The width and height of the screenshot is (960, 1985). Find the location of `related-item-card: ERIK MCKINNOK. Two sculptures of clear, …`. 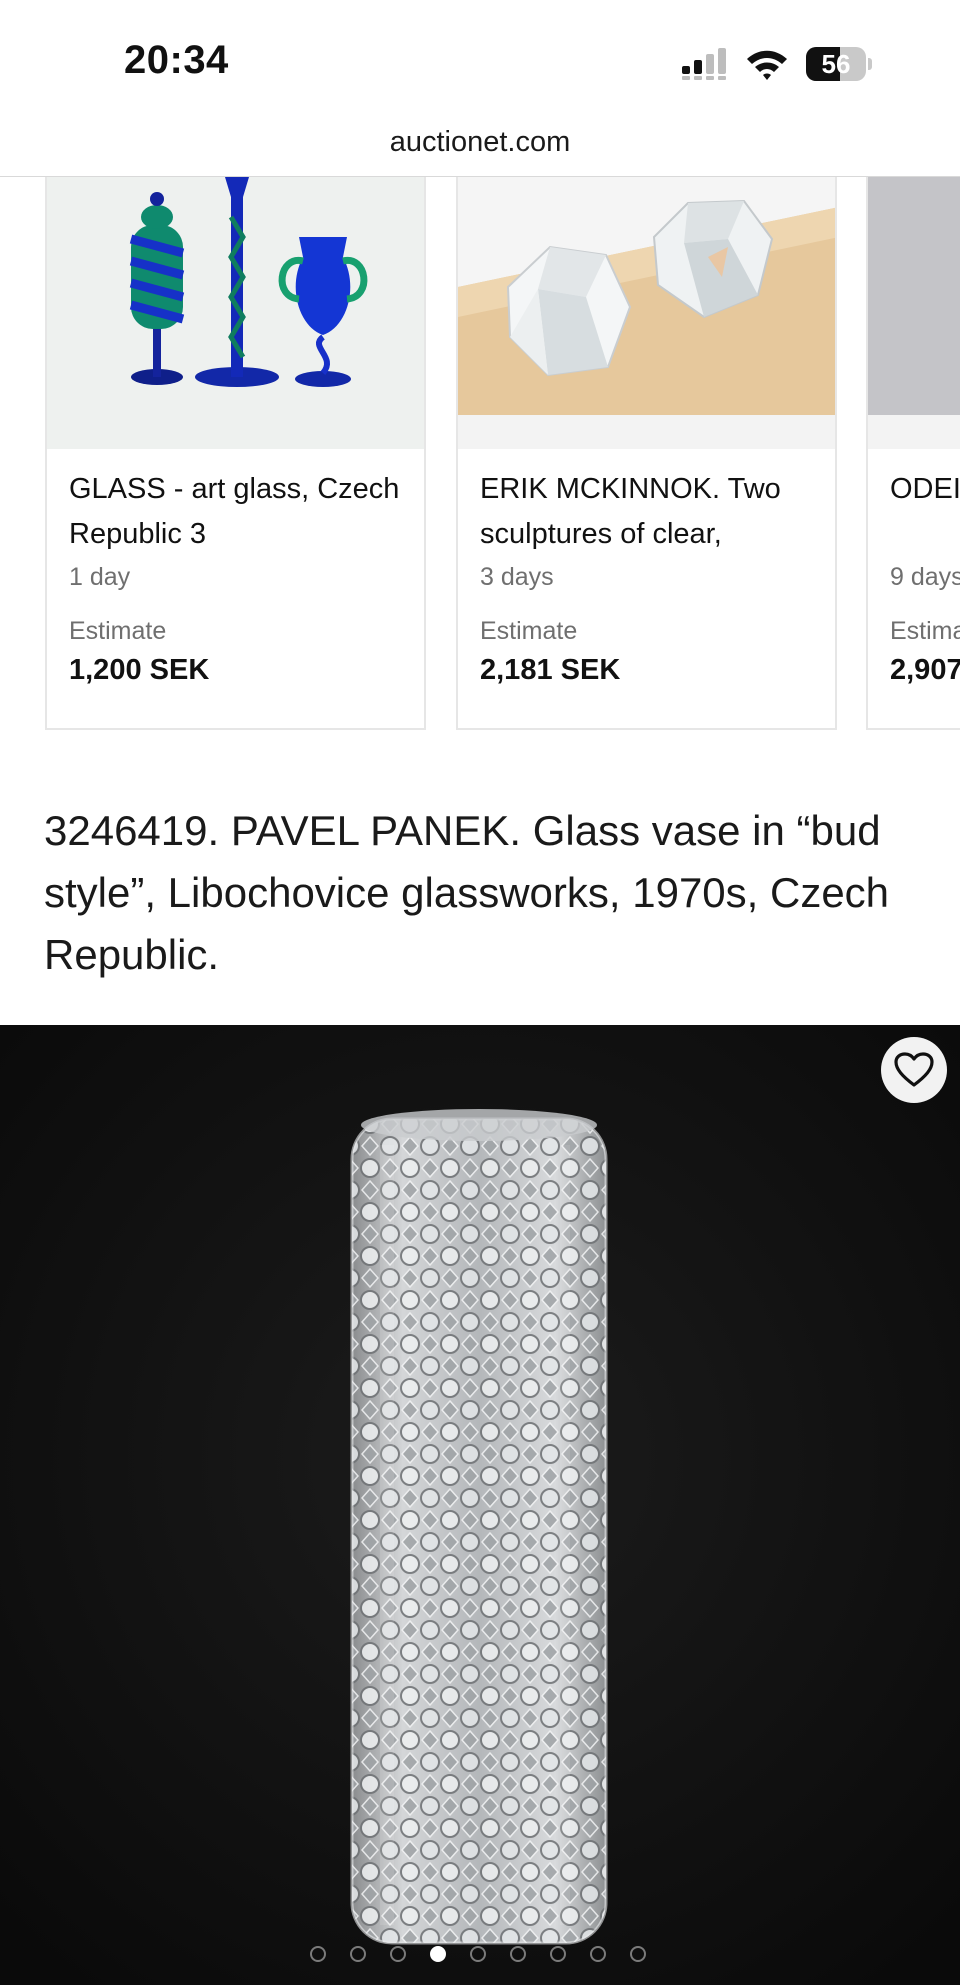

related-item-card: ERIK MCKINNOK. Two sculptures of clear, … is located at coordinates (646, 453).